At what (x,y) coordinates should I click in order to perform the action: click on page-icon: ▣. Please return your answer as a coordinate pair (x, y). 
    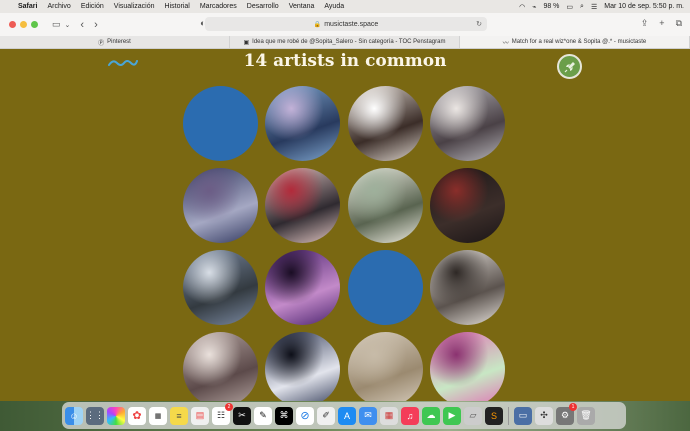
    Looking at the image, I should click on (246, 42).